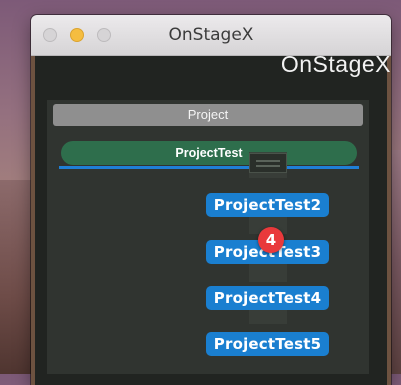 The height and width of the screenshot is (385, 401). Describe the element at coordinates (268, 163) in the screenshot. I see `drag-handle-icon` at that location.